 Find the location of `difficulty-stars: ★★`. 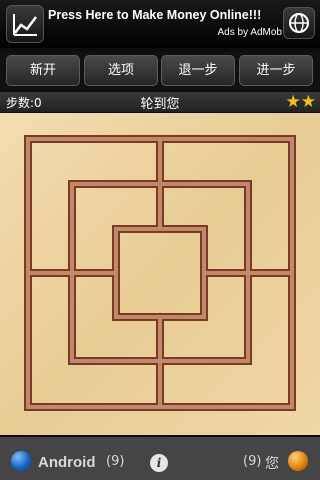

difficulty-stars: ★★ is located at coordinates (301, 102).